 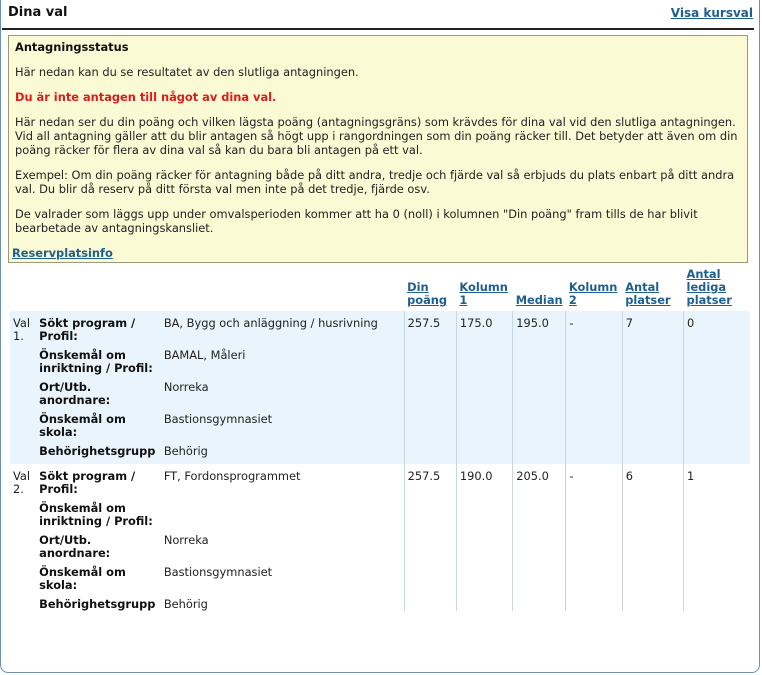 What do you see at coordinates (717, 289) in the screenshot?
I see `col-antal-lediga: Antal lediga platser` at bounding box center [717, 289].